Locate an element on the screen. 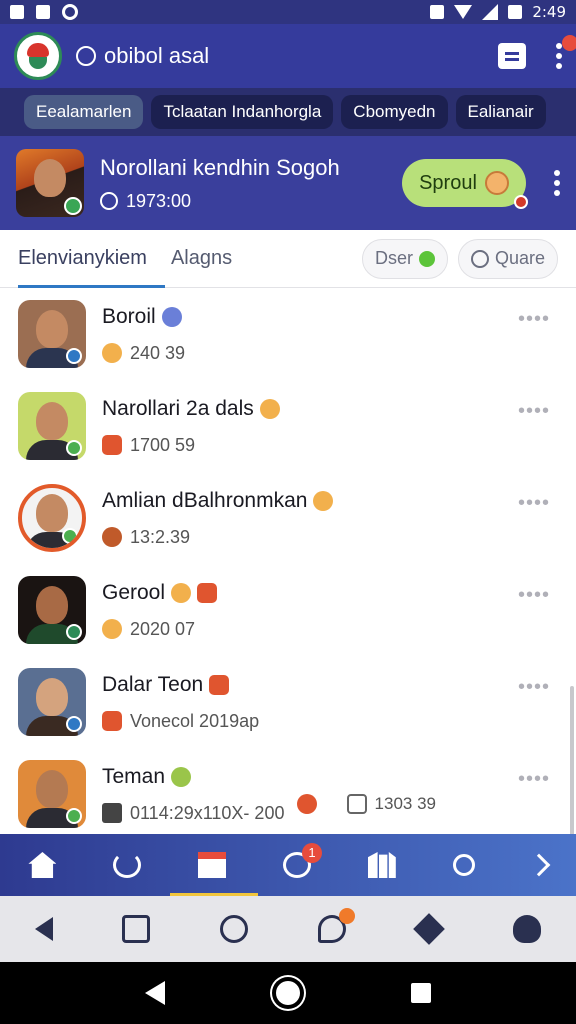 The width and height of the screenshot is (576, 1024). contact-name: Gerool is located at coordinates (160, 592).